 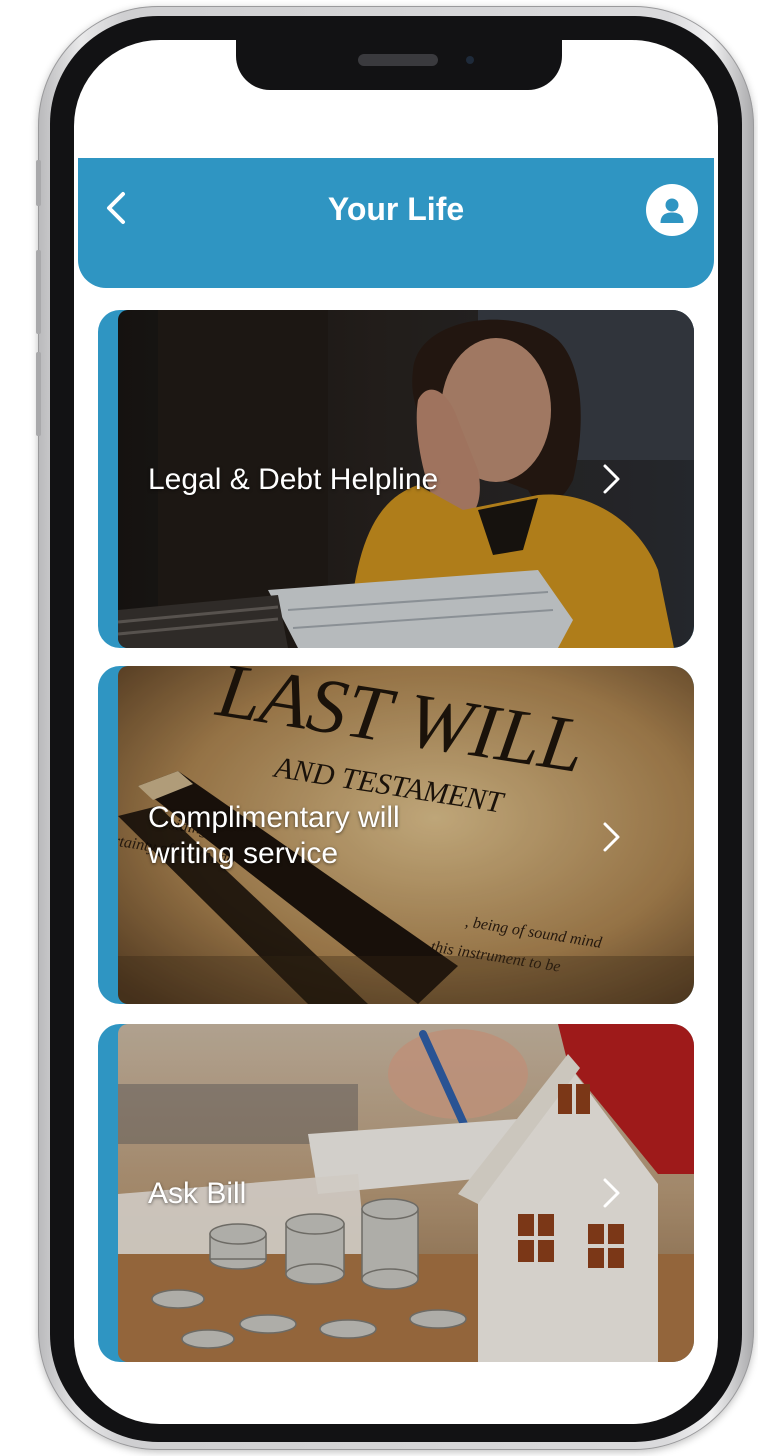 What do you see at coordinates (470, 60) in the screenshot?
I see `front-camera` at bounding box center [470, 60].